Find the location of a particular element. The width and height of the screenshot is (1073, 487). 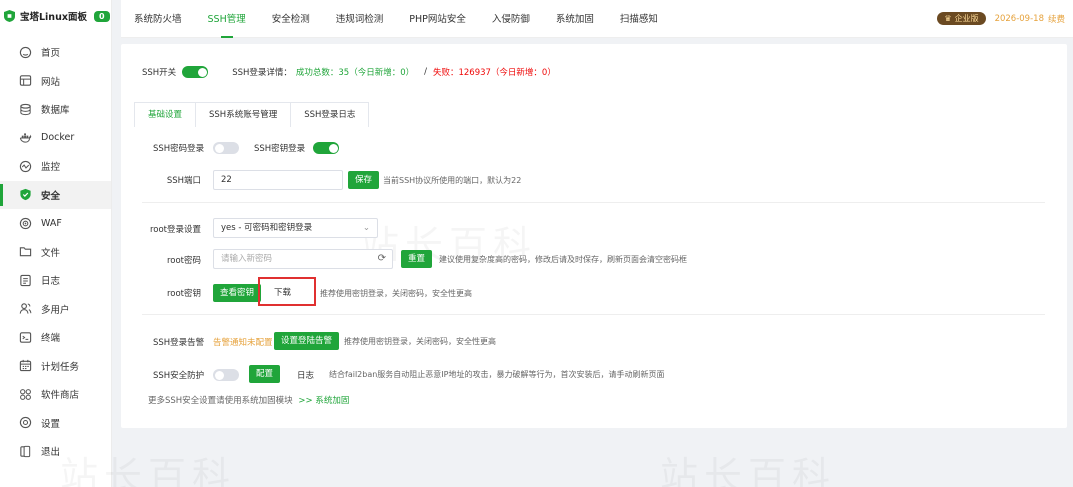

reset-password-hint: 建议使用复杂度高的密码，修改后请及时保存，刷新页面会清空密码框 is located at coordinates (563, 259).